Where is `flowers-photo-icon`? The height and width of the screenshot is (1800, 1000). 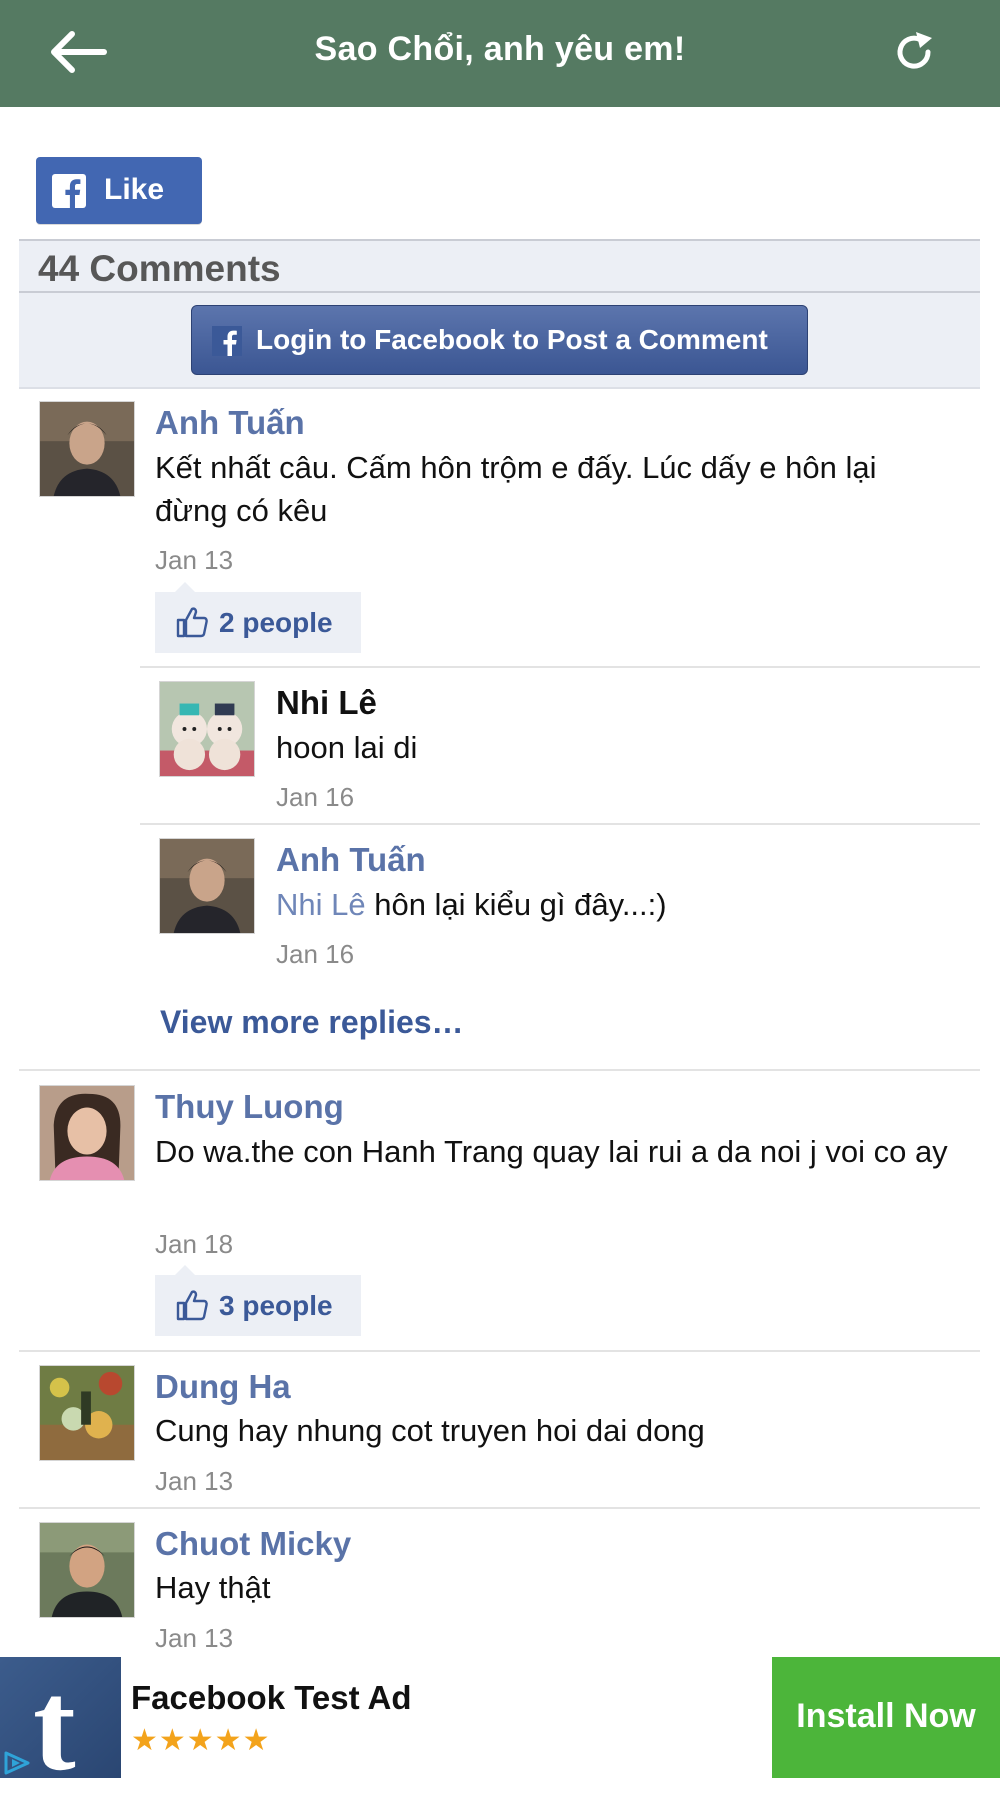
flowers-photo-icon is located at coordinates (87, 1413).